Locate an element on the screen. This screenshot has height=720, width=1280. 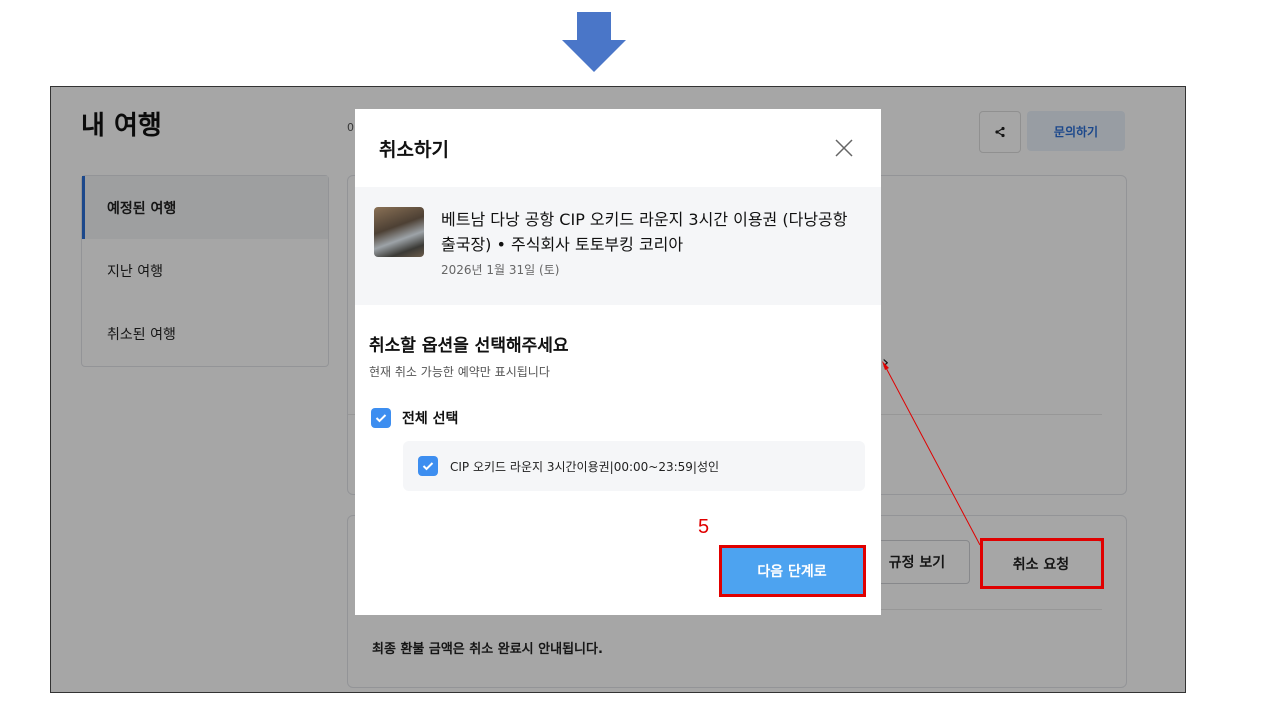
select-all-row: 전체 선택 is located at coordinates (414, 418).